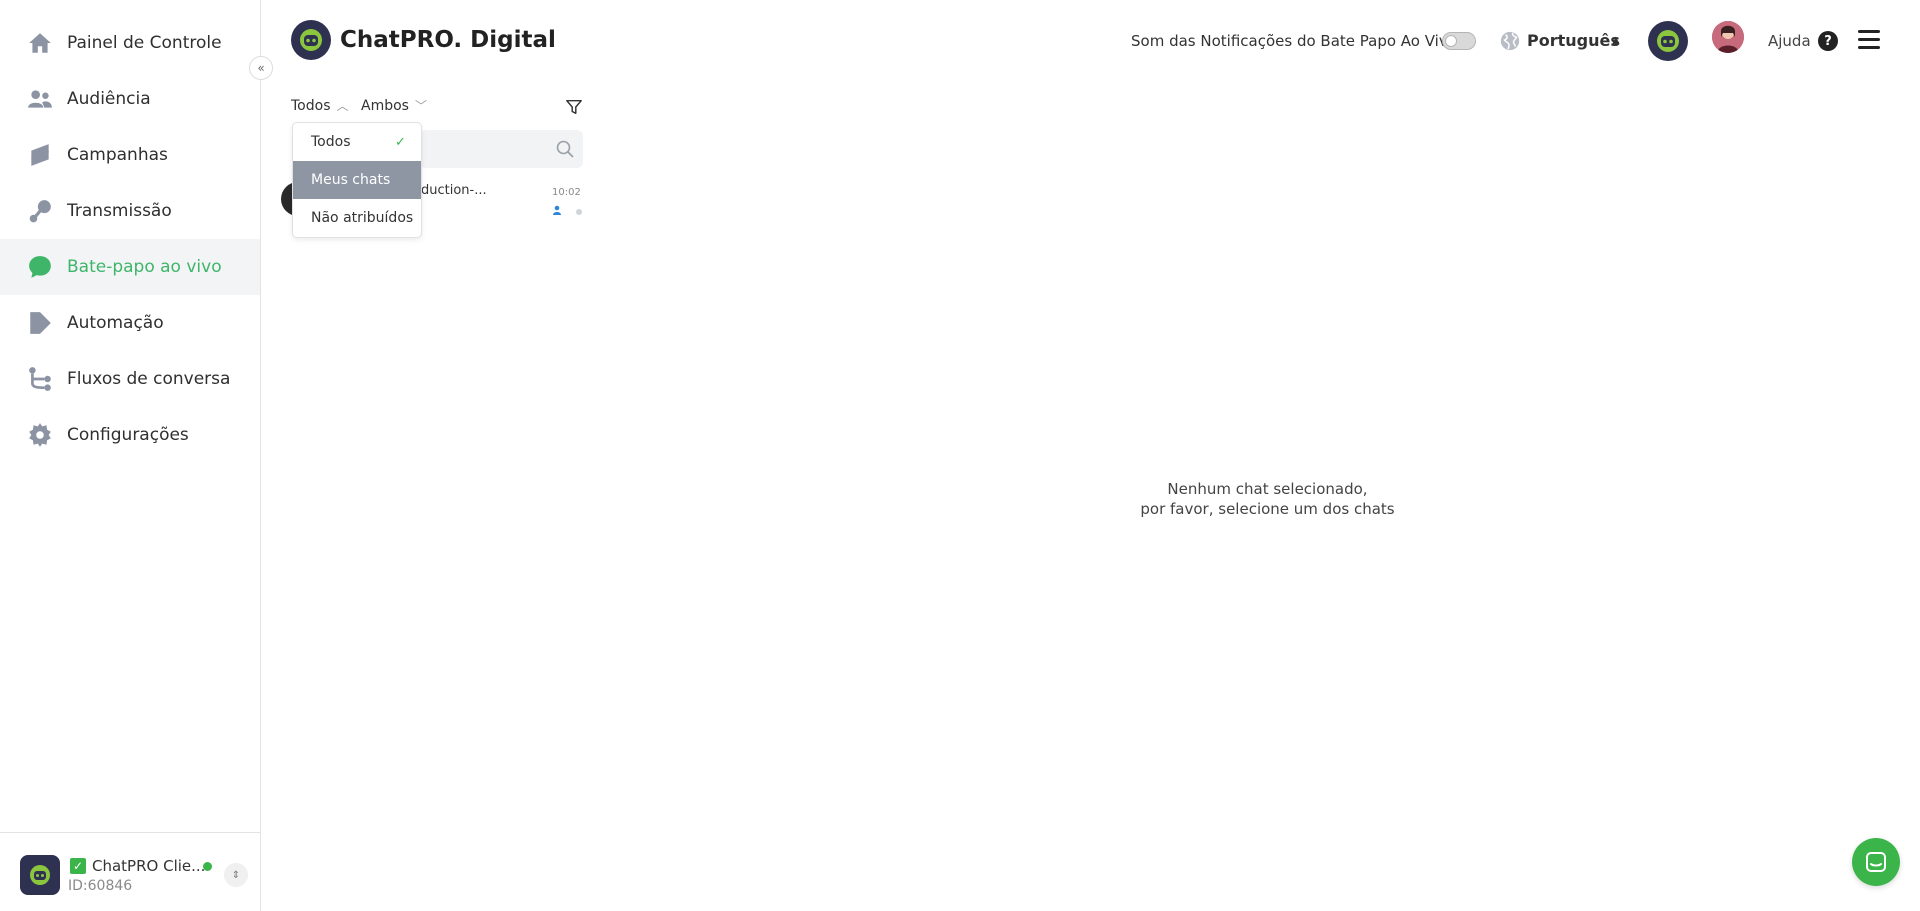  I want to click on sidebar-item-fluxos-de-conversa: Fluxos de conversa, so click(130, 379).